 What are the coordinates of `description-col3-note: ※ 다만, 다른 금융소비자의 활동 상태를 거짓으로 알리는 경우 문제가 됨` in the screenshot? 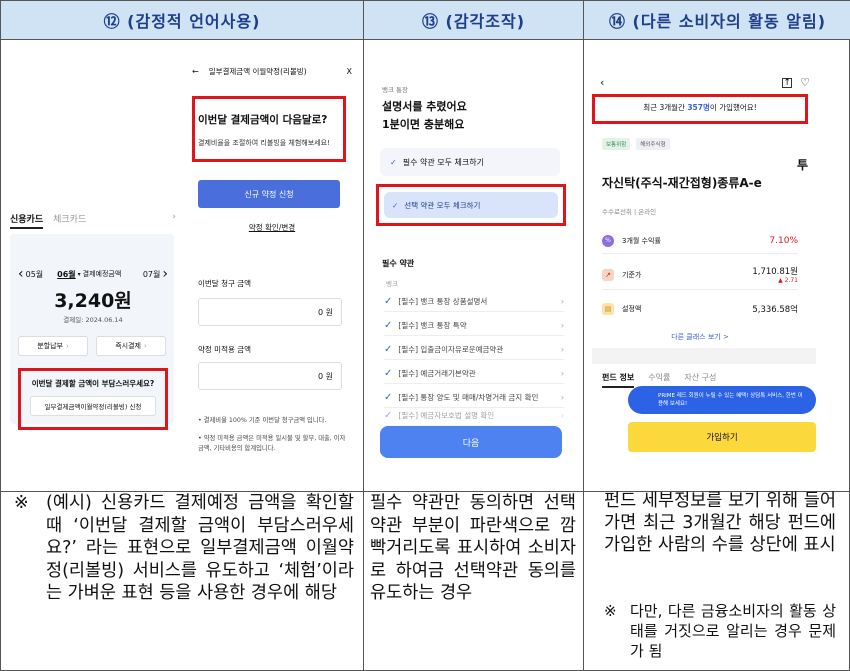 It's located at (720, 631).